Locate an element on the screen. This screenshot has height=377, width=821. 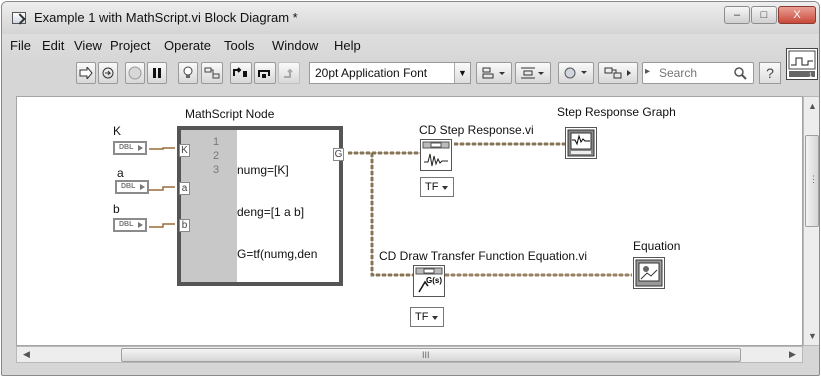
input-terminal-a: a is located at coordinates (184, 188).